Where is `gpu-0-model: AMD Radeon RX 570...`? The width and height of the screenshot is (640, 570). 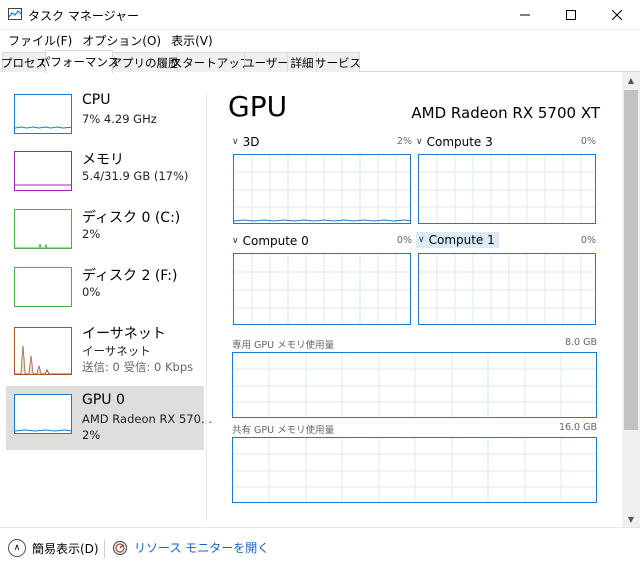
gpu-0-model: AMD Radeon RX 570... is located at coordinates (147, 419).